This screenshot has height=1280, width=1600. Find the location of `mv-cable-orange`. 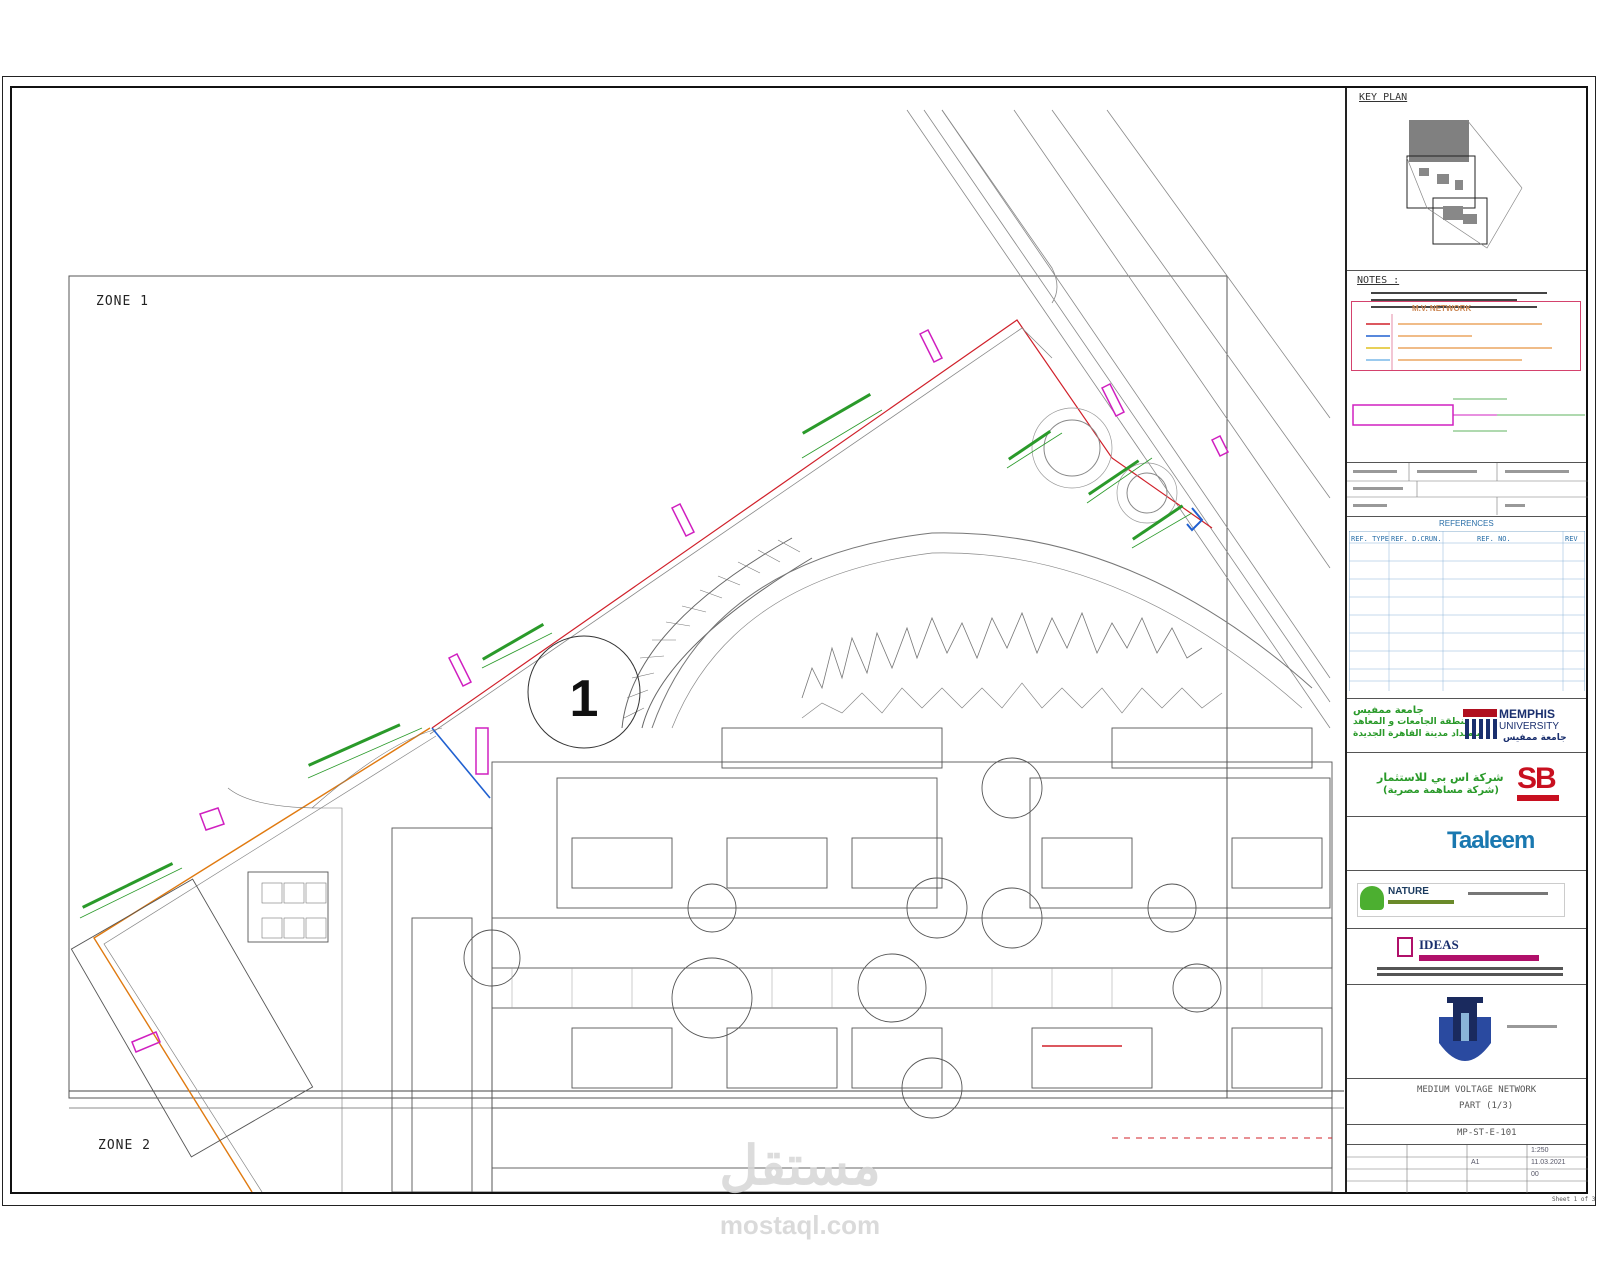

mv-cable-orange is located at coordinates (262, 959).